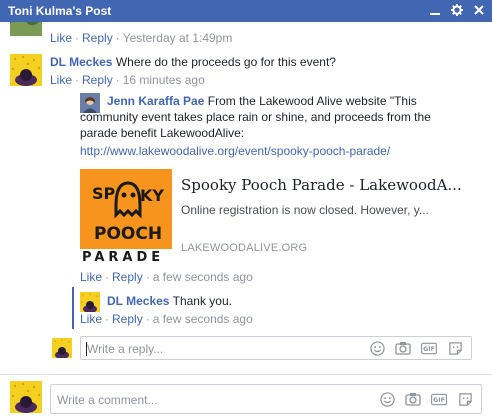  I want to click on logo-text: SP, so click(104, 193).